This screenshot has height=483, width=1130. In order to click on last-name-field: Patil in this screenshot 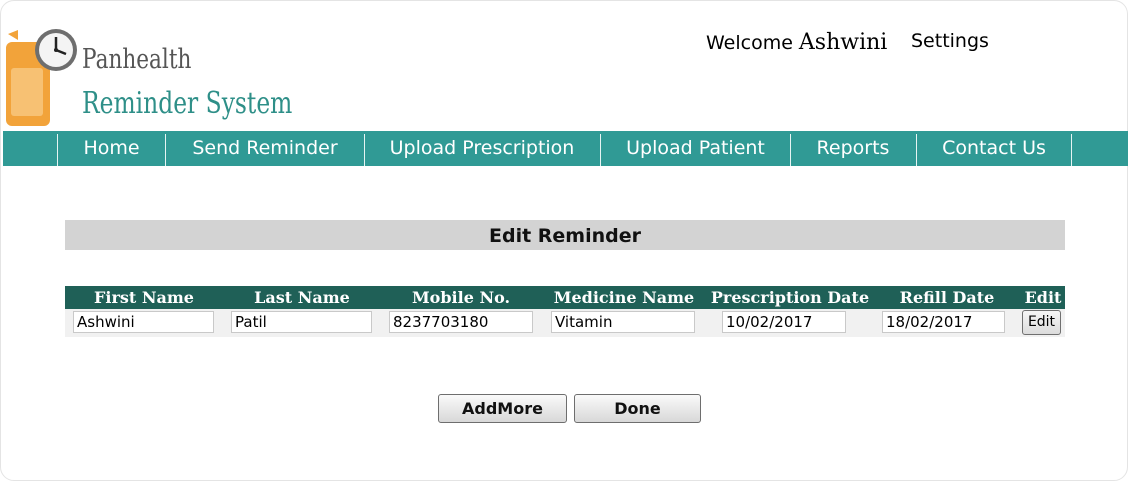, I will do `click(301, 322)`.